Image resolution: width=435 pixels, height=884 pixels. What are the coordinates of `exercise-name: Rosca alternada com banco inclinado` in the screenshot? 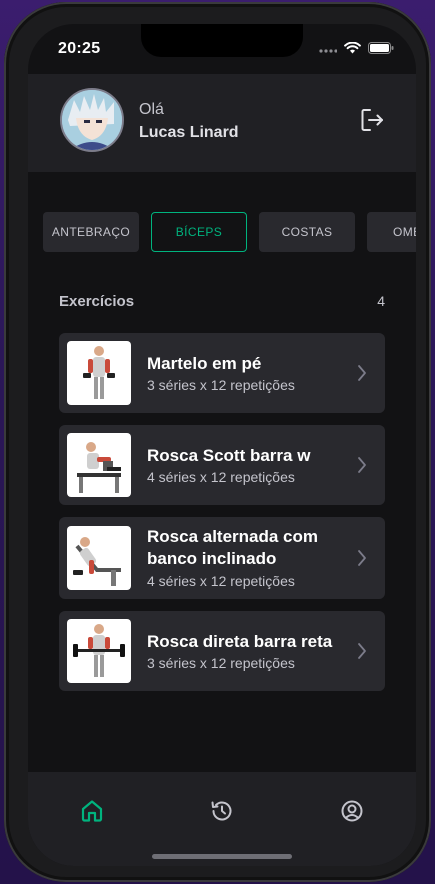 It's located at (233, 547).